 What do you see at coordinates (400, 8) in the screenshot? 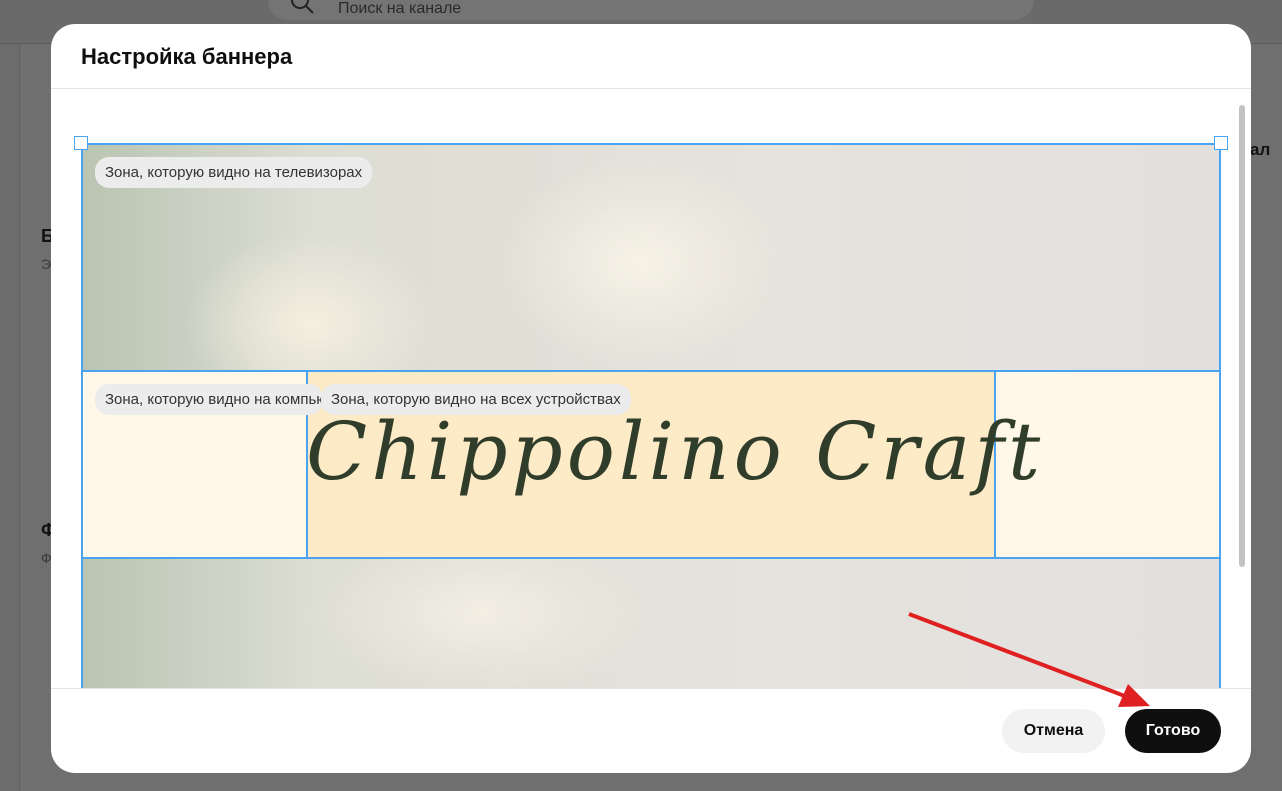
I see `search-placeholder: Поиск на канале` at bounding box center [400, 8].